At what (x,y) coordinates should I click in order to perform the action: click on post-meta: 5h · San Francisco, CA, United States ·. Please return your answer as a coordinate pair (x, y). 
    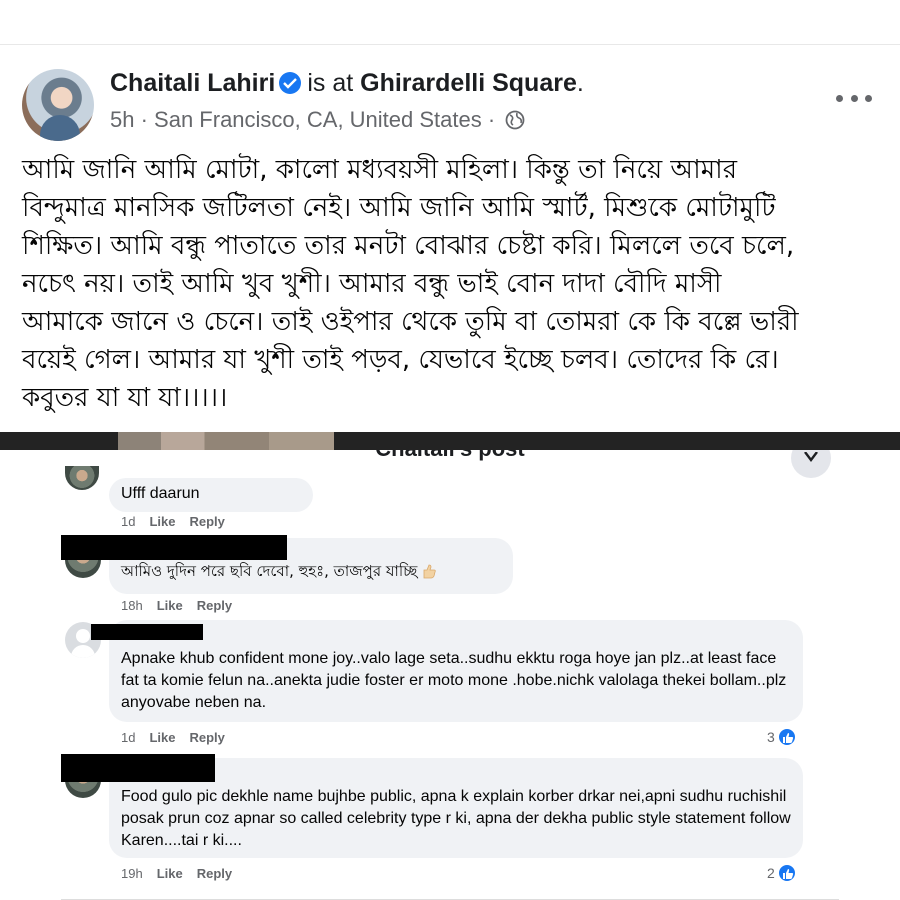
    Looking at the image, I should click on (317, 120).